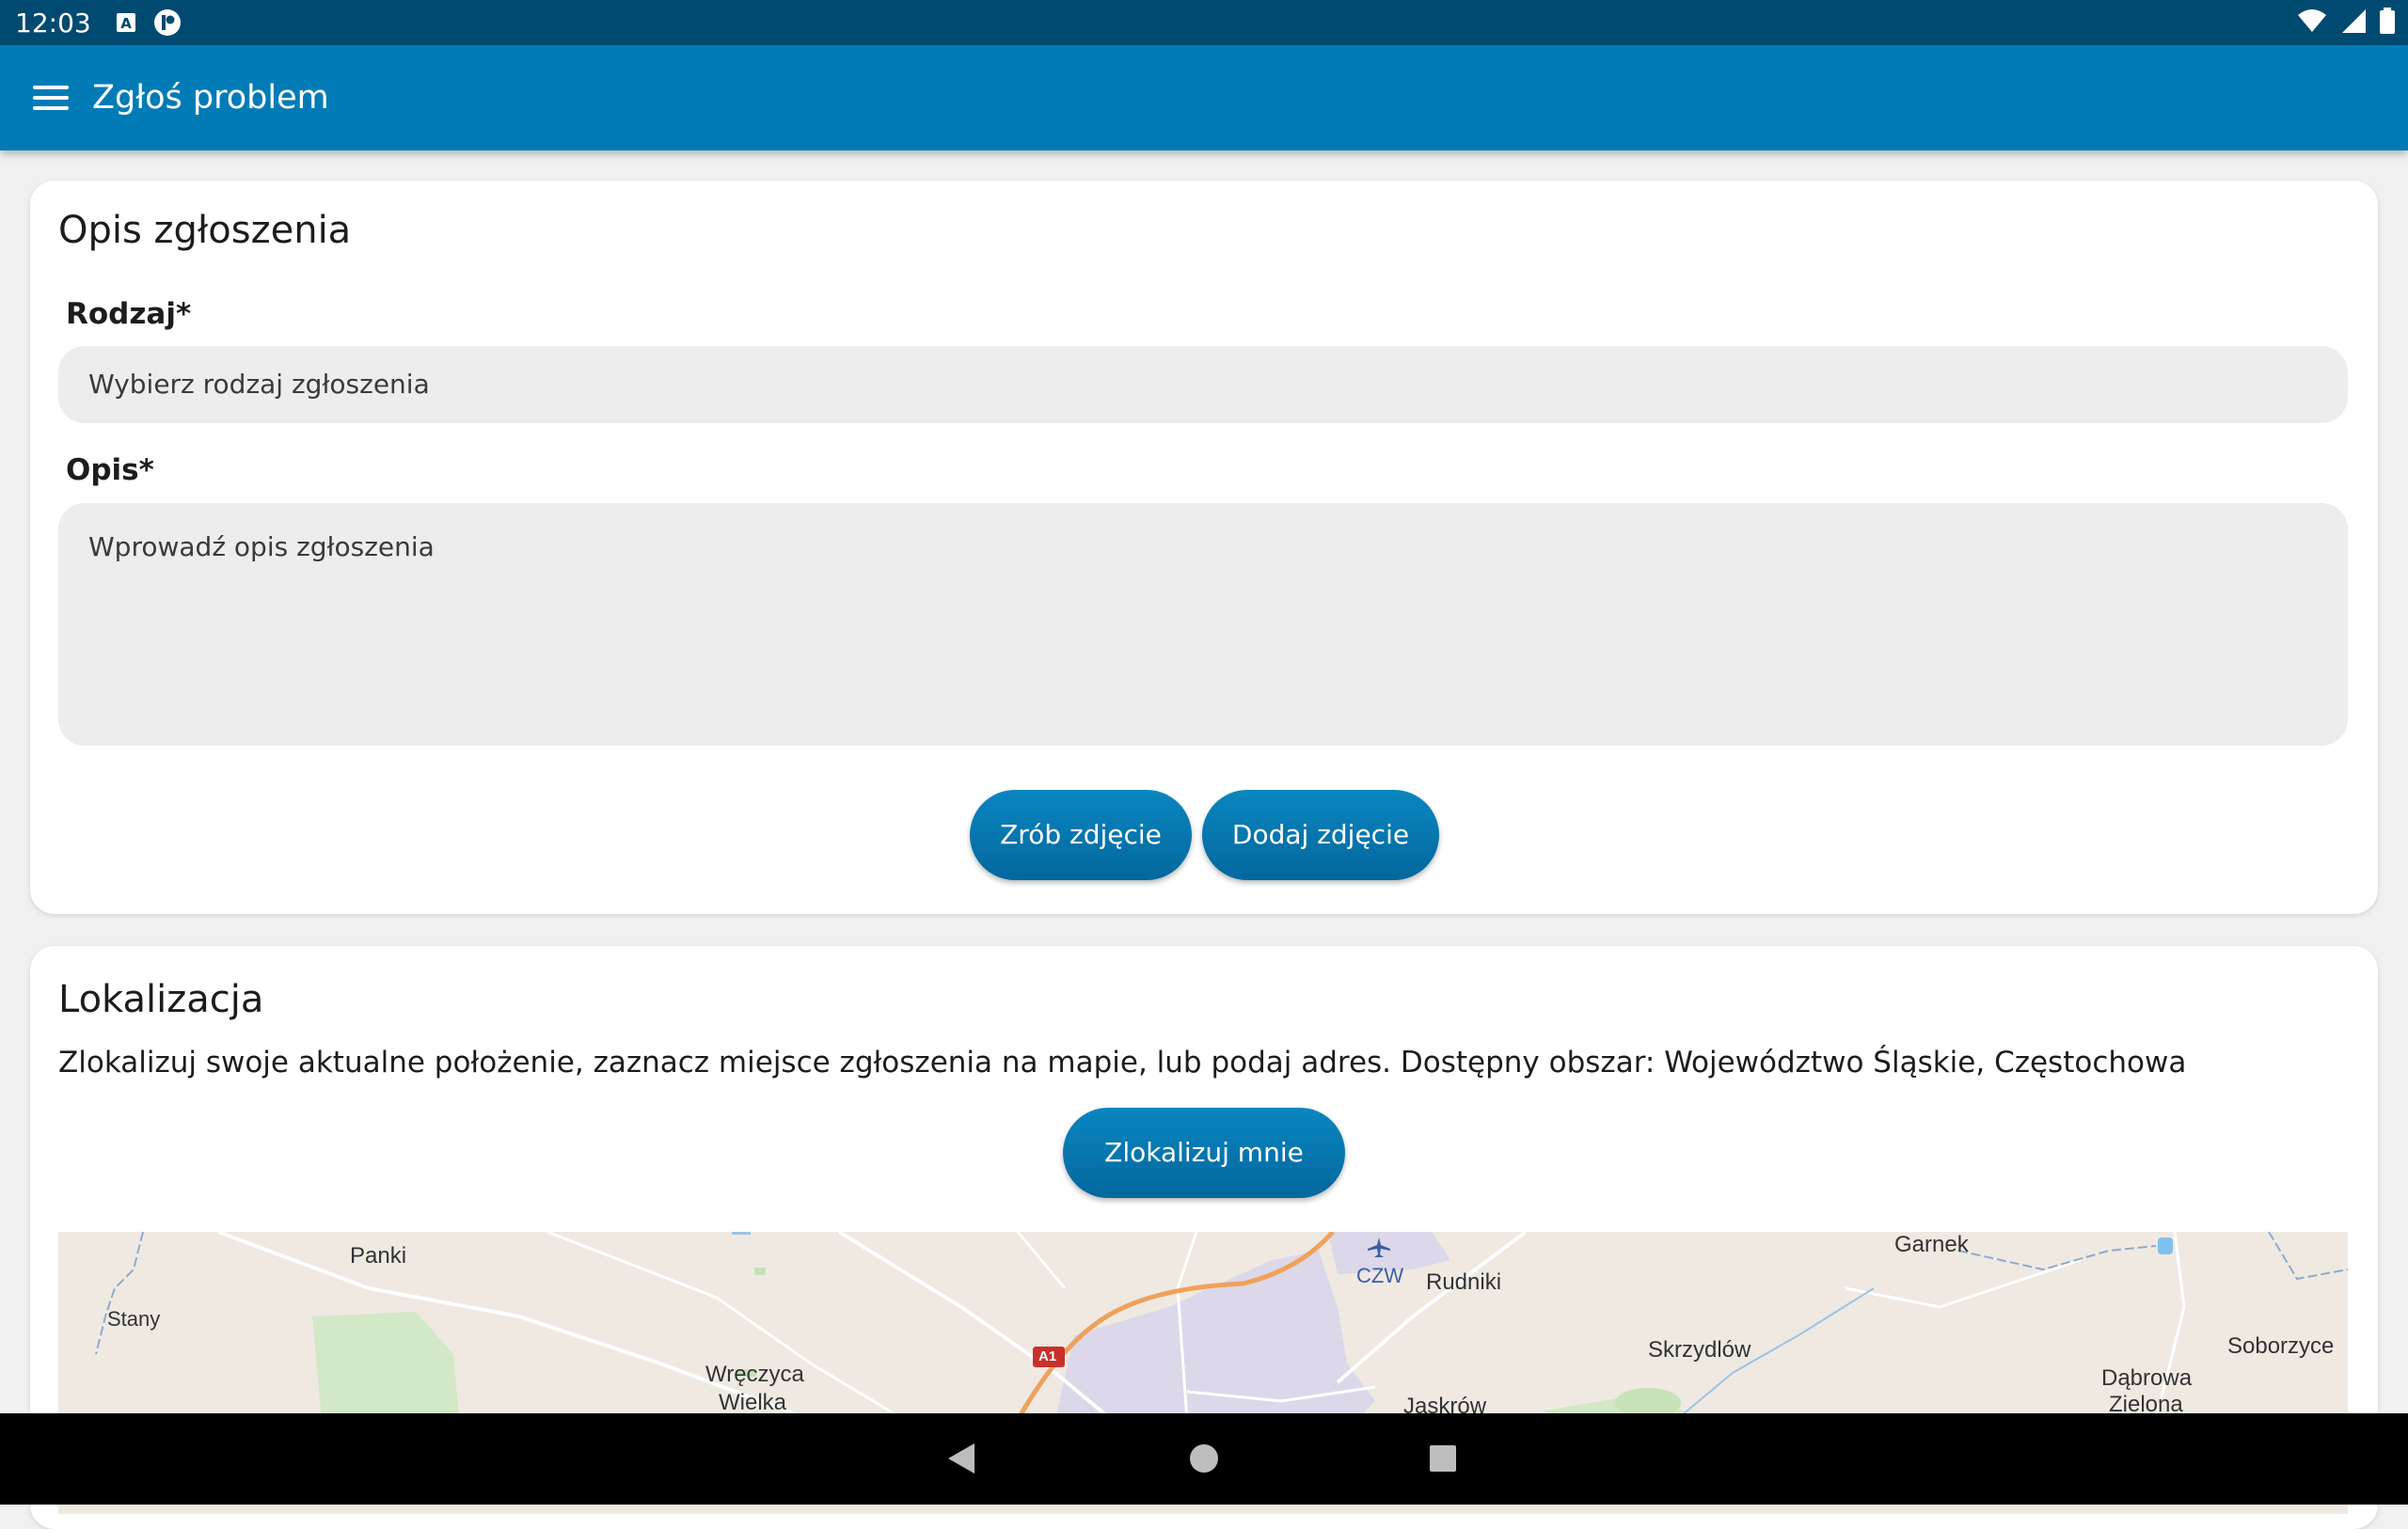  I want to click on map-label-soborzyce: Soborzyce, so click(2281, 1346).